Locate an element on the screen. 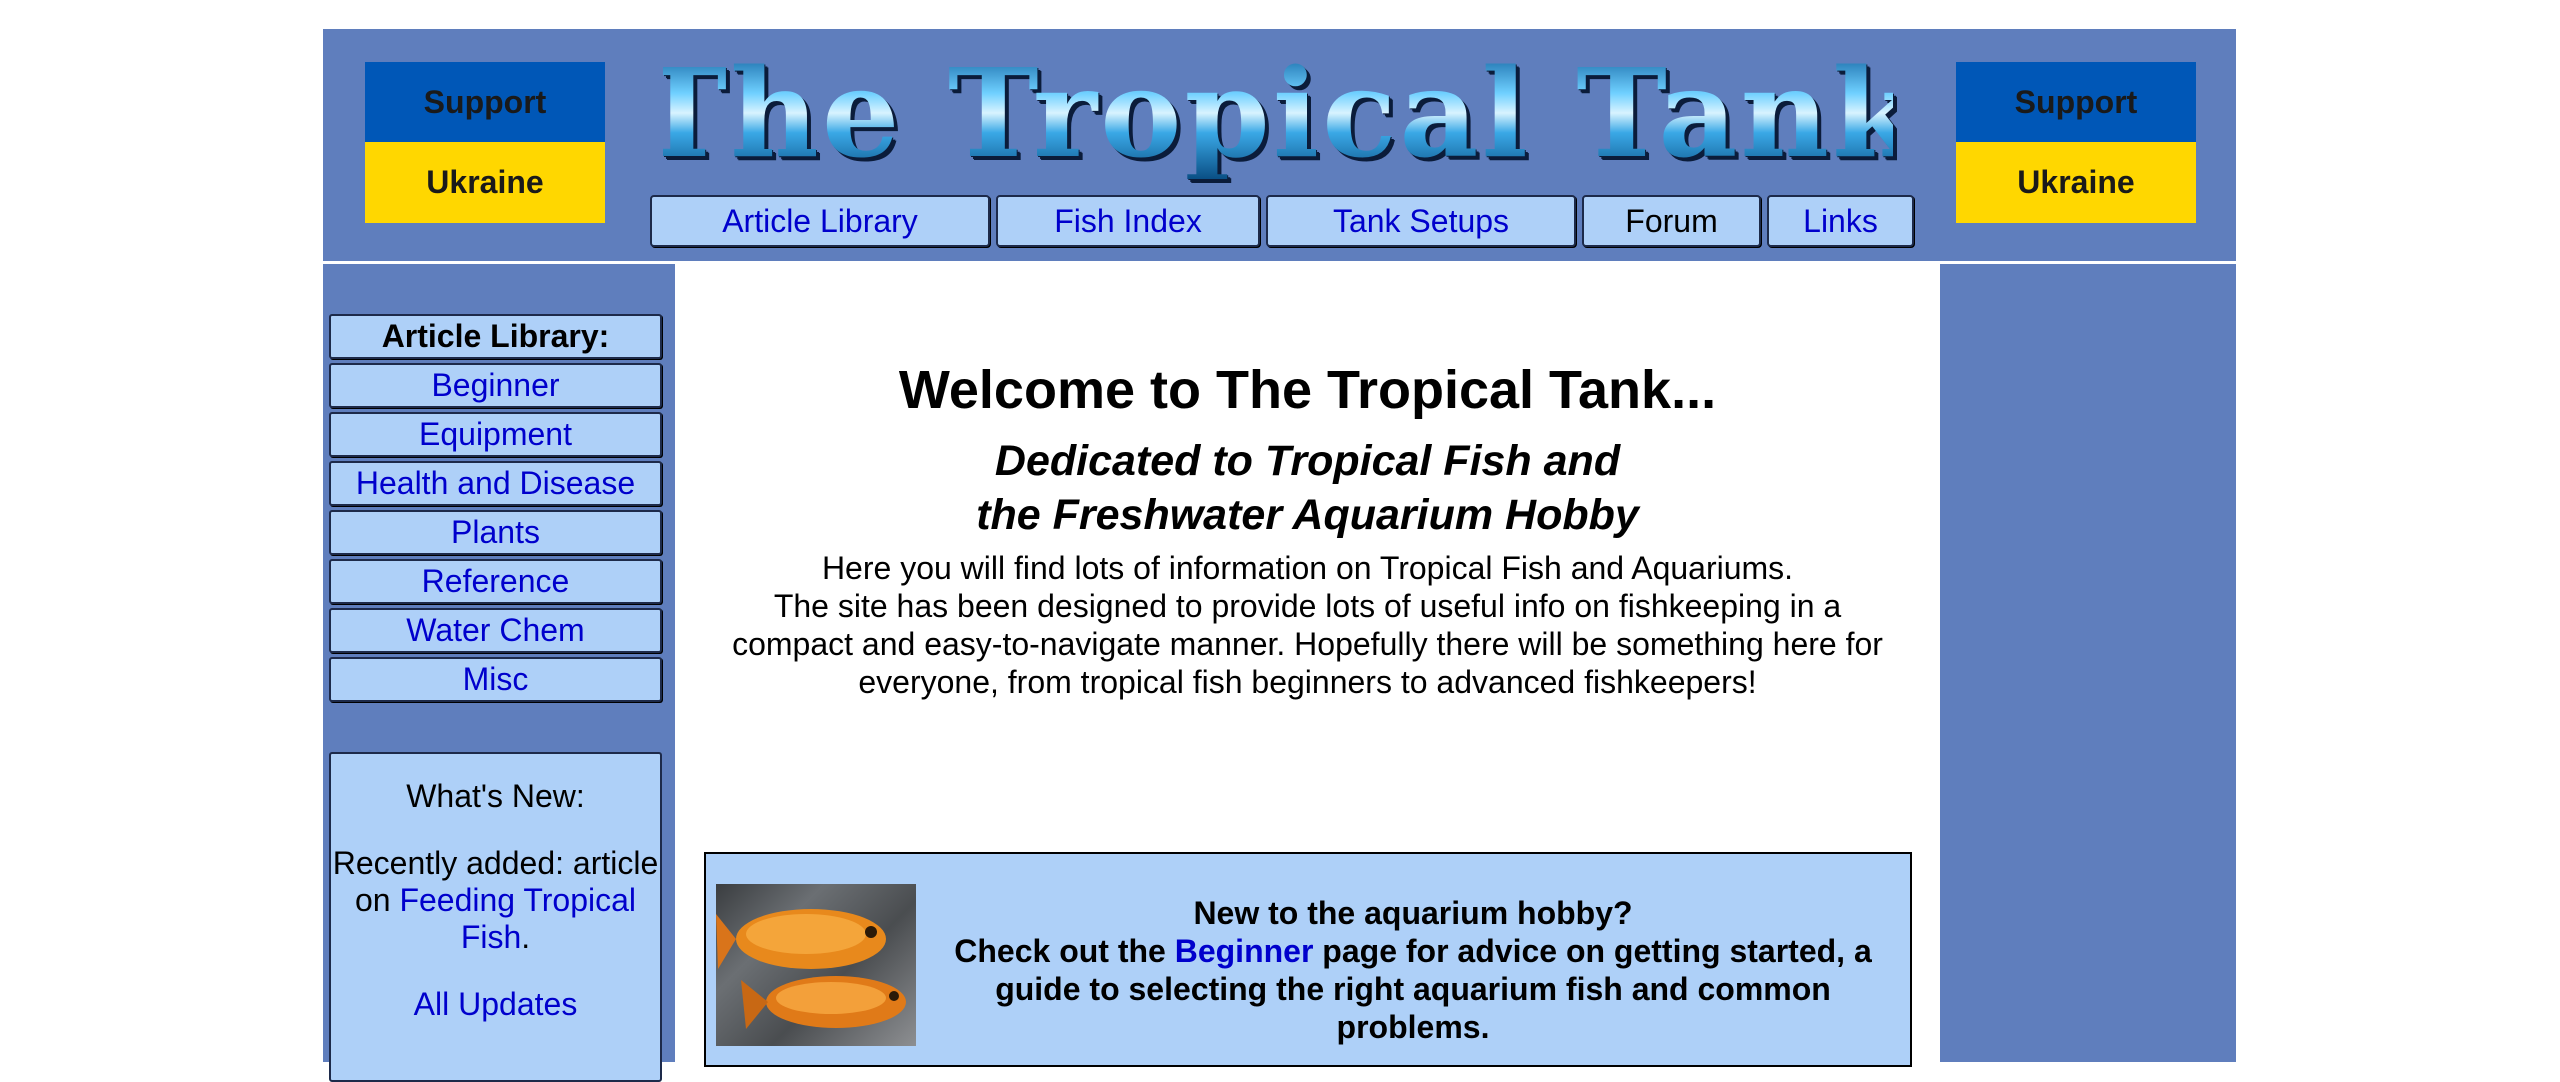 This screenshot has height=1082, width=2560. feeding-tropical-fish-link: Feeding Tropical Fish is located at coordinates (517, 918).